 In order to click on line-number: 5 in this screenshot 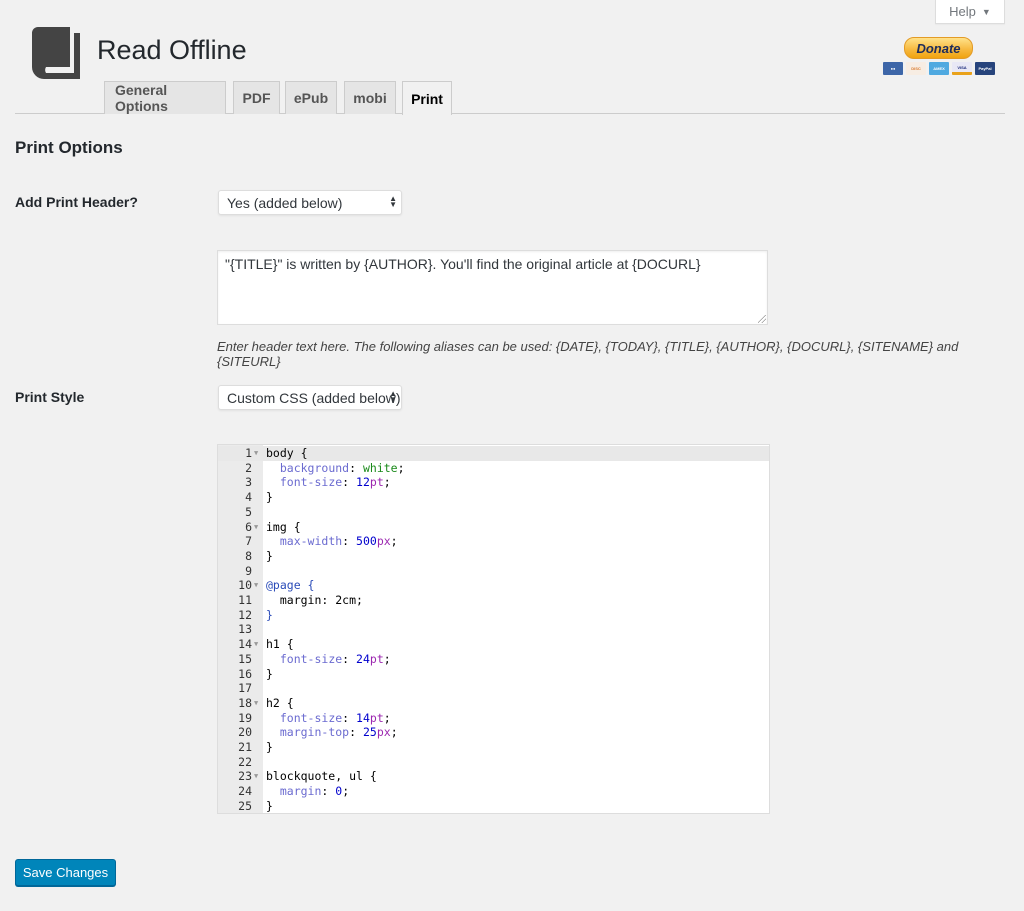, I will do `click(248, 511)`.